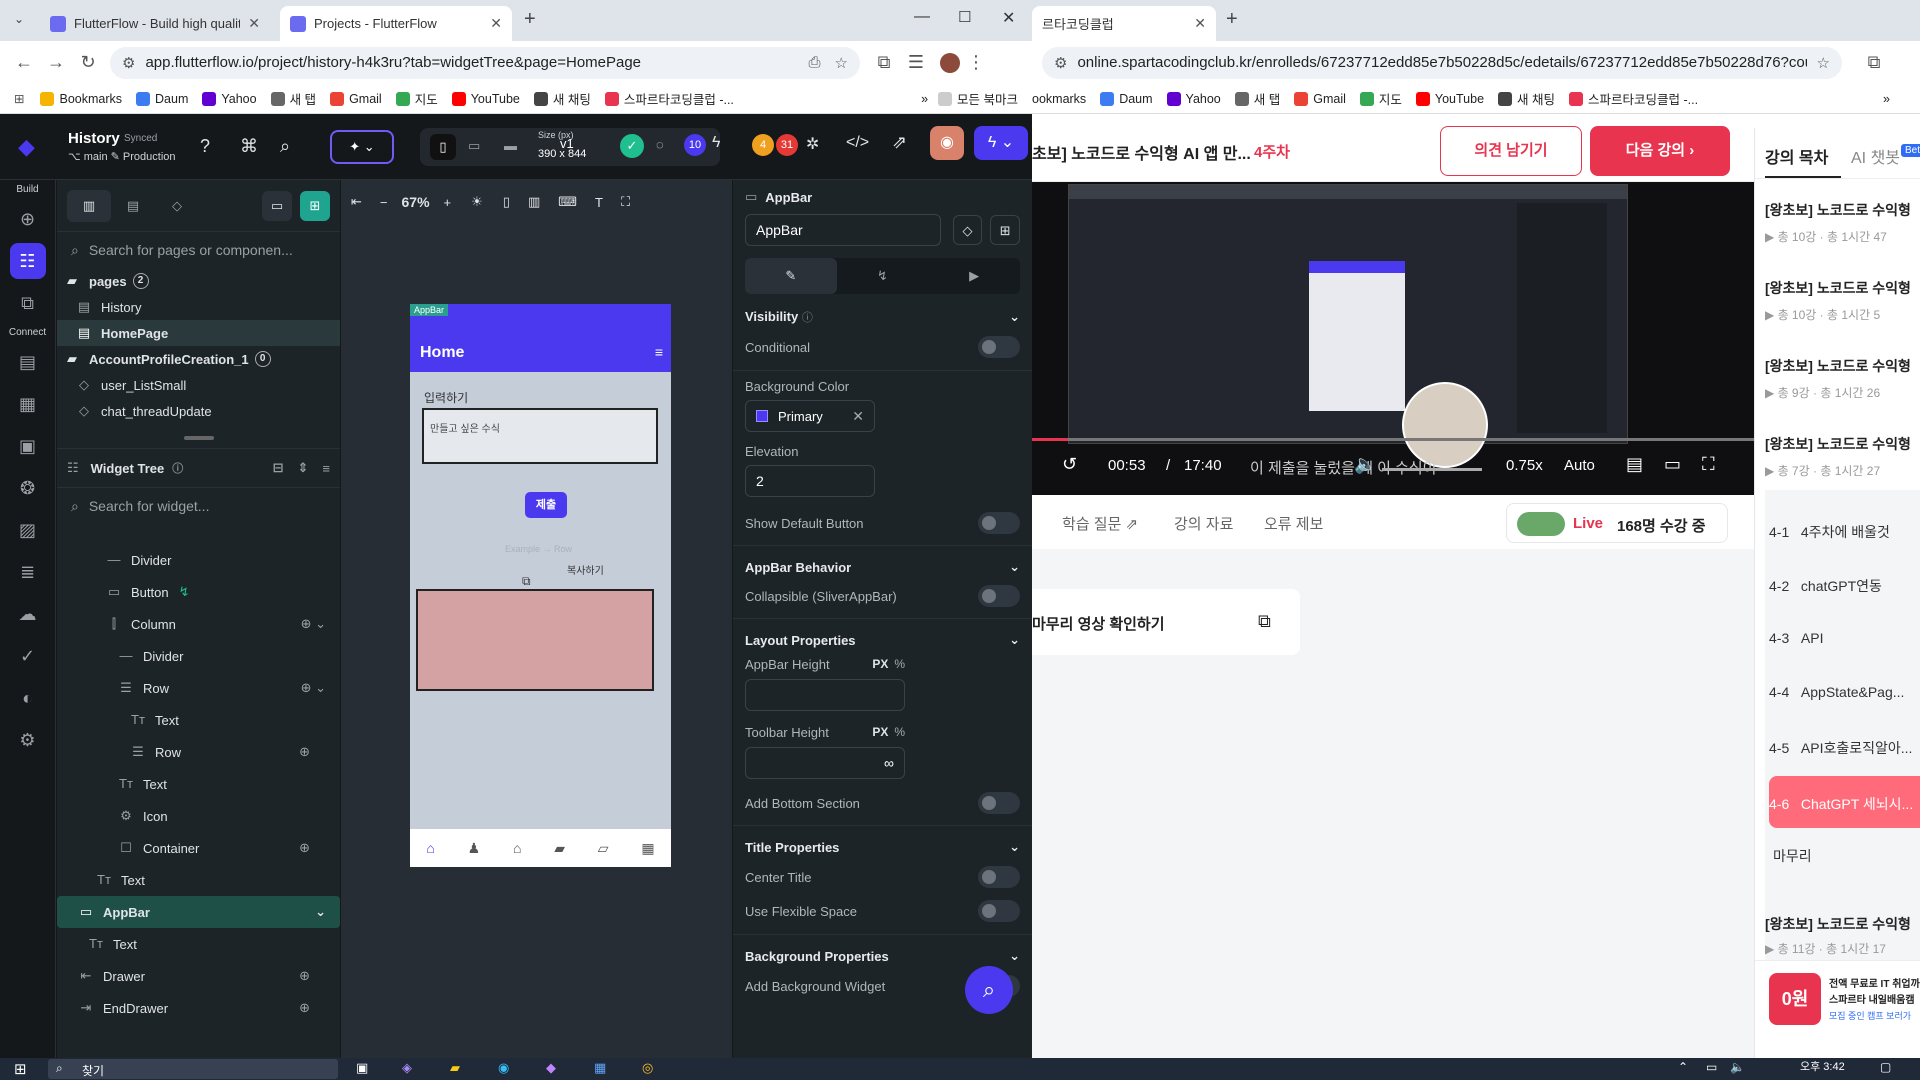 This screenshot has width=1920, height=1080. What do you see at coordinates (660, 144) in the screenshot?
I see `comment-icon: ◌` at bounding box center [660, 144].